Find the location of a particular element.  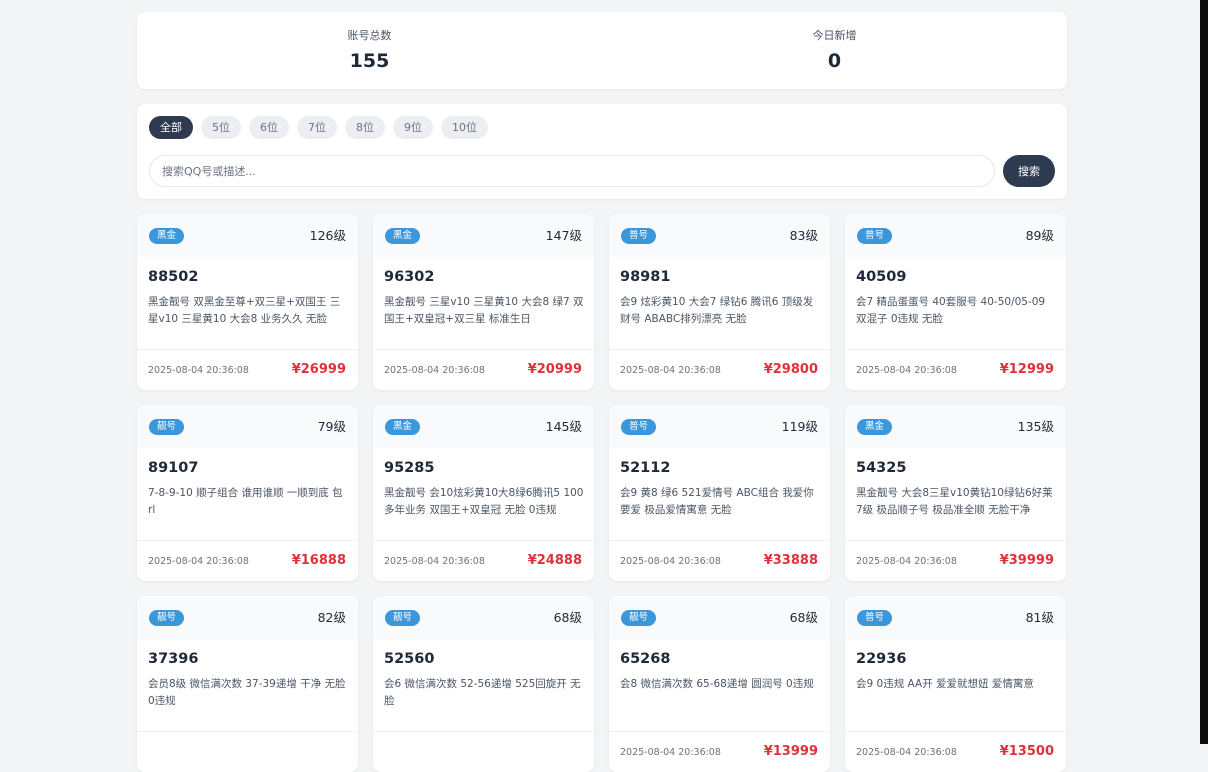

account-description: 会6 微信满次数 52-56递增 525回旋开 无脸 is located at coordinates (482, 692).